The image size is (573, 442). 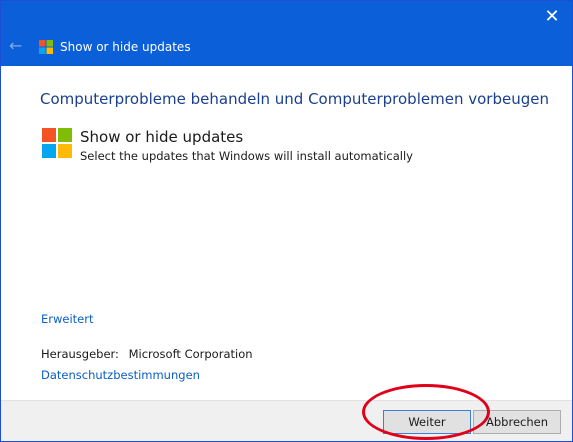 What do you see at coordinates (286, 420) in the screenshot?
I see `footer-bar: Weiter Abbrechen` at bounding box center [286, 420].